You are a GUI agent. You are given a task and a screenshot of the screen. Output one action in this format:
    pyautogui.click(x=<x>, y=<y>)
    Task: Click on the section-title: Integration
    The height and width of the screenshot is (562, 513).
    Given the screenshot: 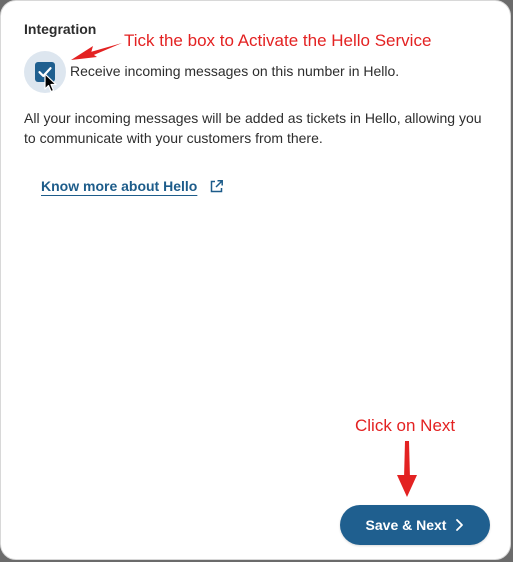 What is the action you would take?
    pyautogui.click(x=60, y=29)
    